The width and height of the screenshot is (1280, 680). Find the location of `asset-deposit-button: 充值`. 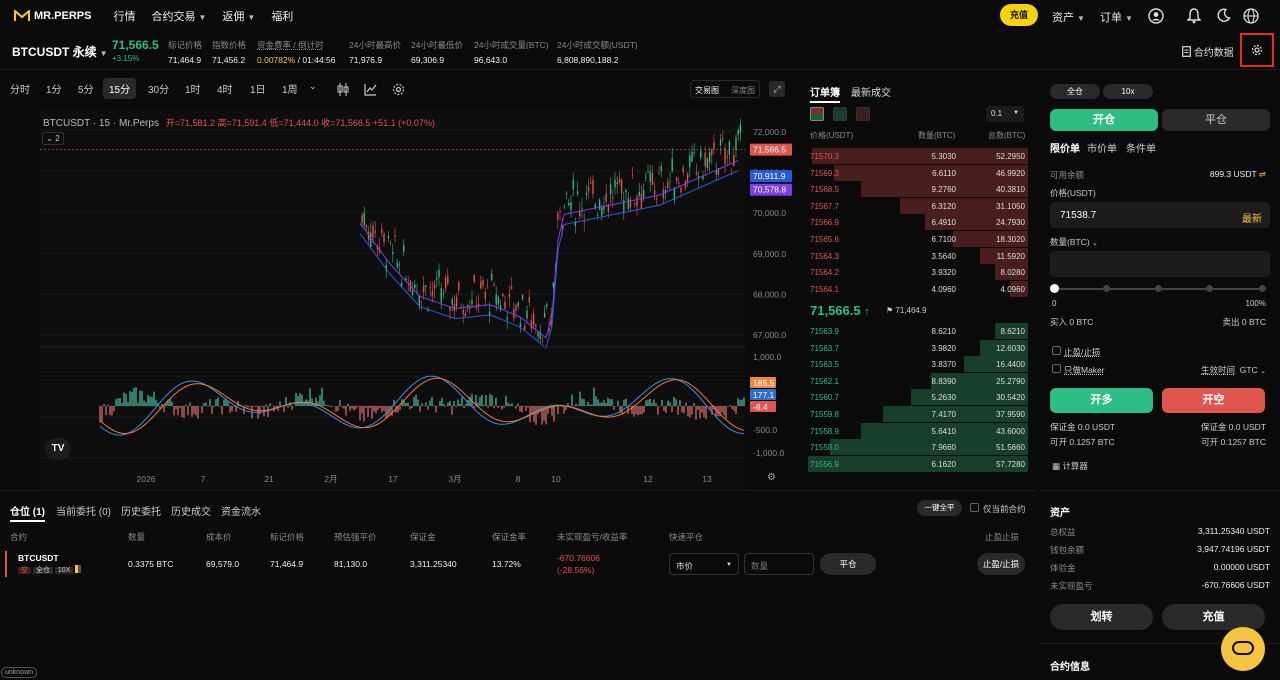

asset-deposit-button: 充值 is located at coordinates (1213, 617).